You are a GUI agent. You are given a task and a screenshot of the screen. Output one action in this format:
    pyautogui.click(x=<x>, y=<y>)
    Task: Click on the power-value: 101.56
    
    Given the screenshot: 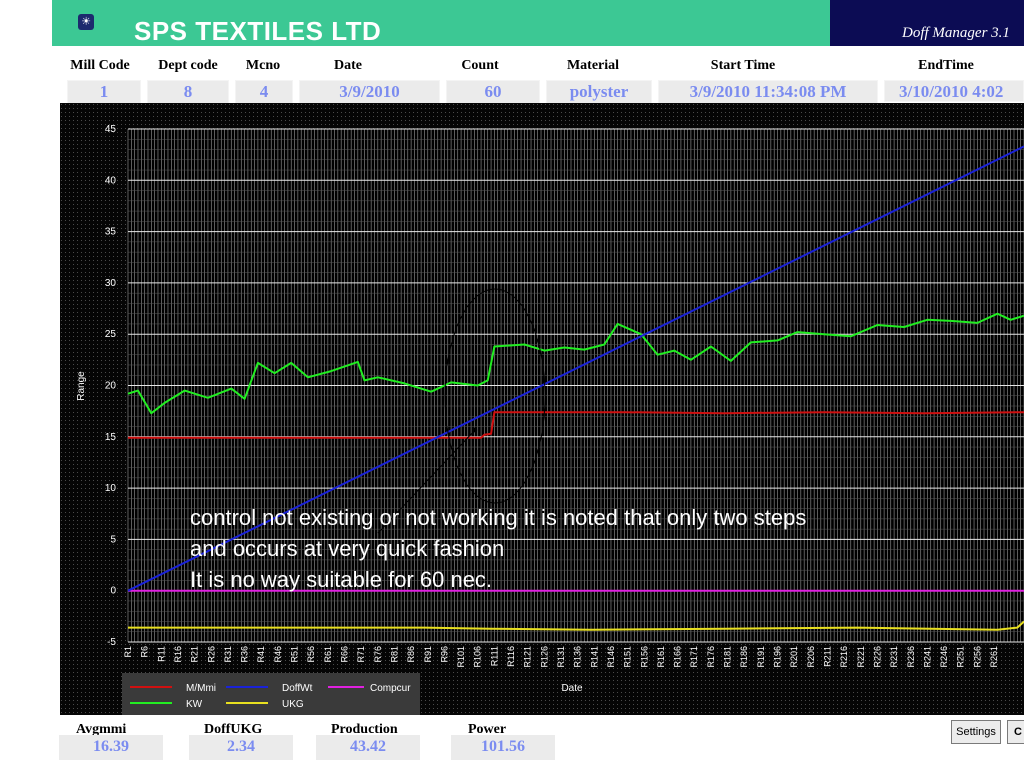 What is the action you would take?
    pyautogui.click(x=503, y=747)
    